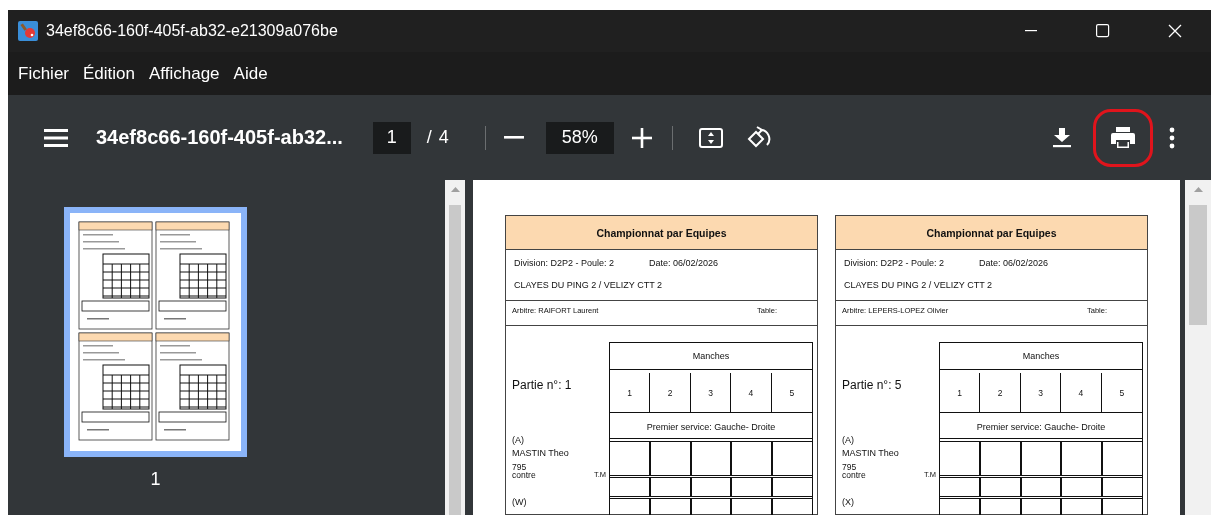 The width and height of the screenshot is (1211, 515). Describe the element at coordinates (192, 31) in the screenshot. I see `window-title: 34ef8c66-160f-405f-ab32-e21309a076be` at that location.